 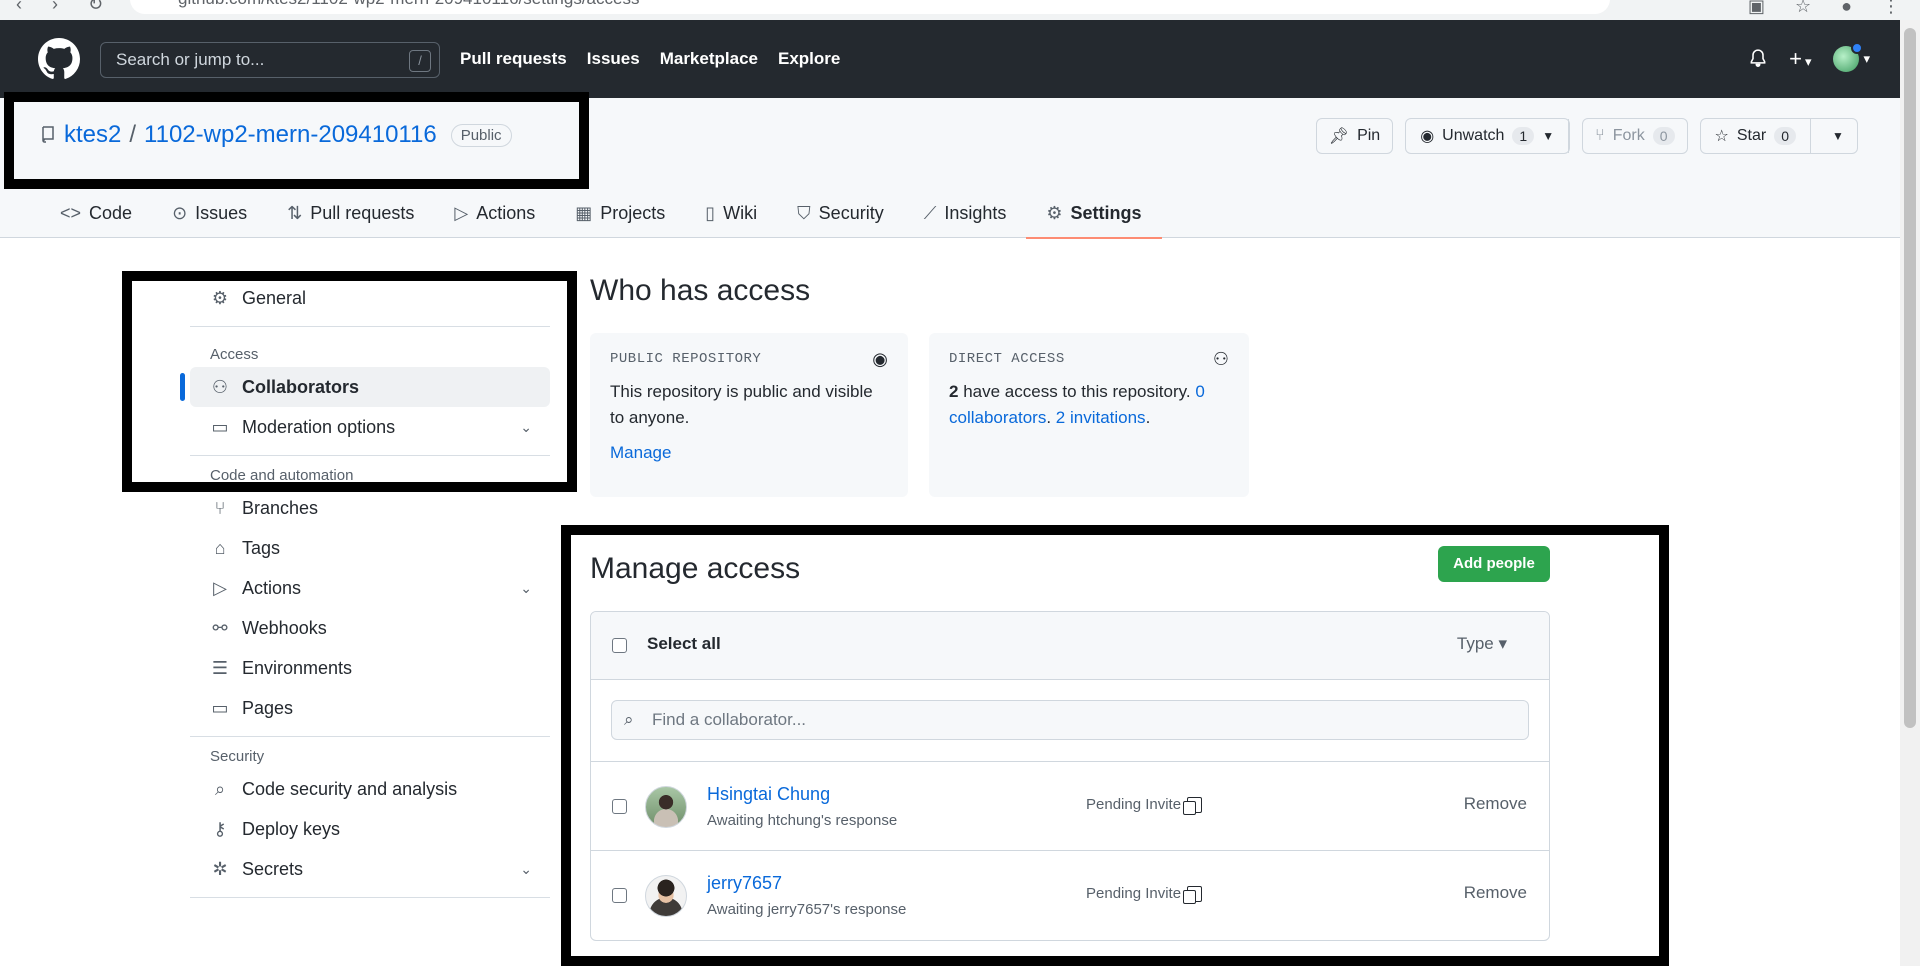 I want to click on code-icon: <>, so click(x=71, y=212).